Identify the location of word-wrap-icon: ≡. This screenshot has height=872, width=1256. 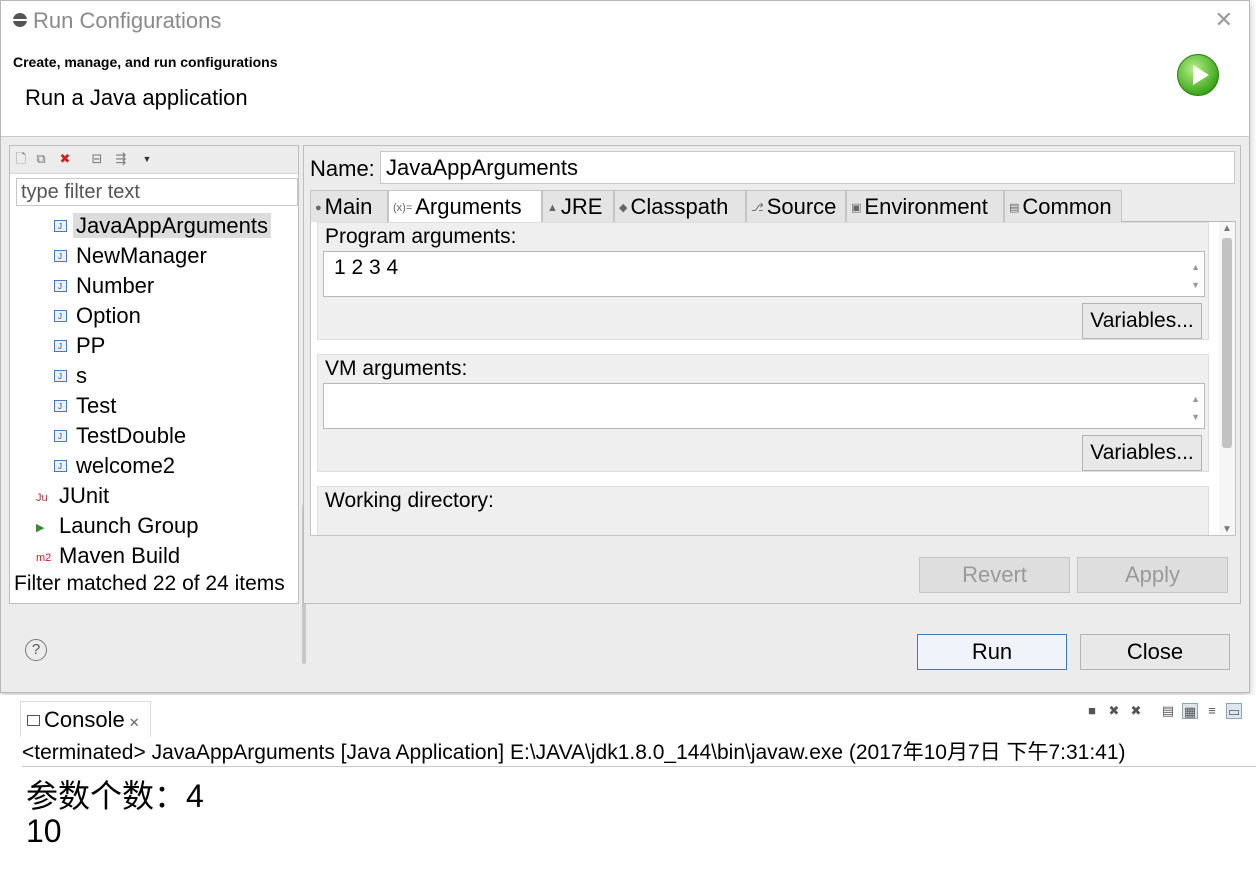
(1212, 711).